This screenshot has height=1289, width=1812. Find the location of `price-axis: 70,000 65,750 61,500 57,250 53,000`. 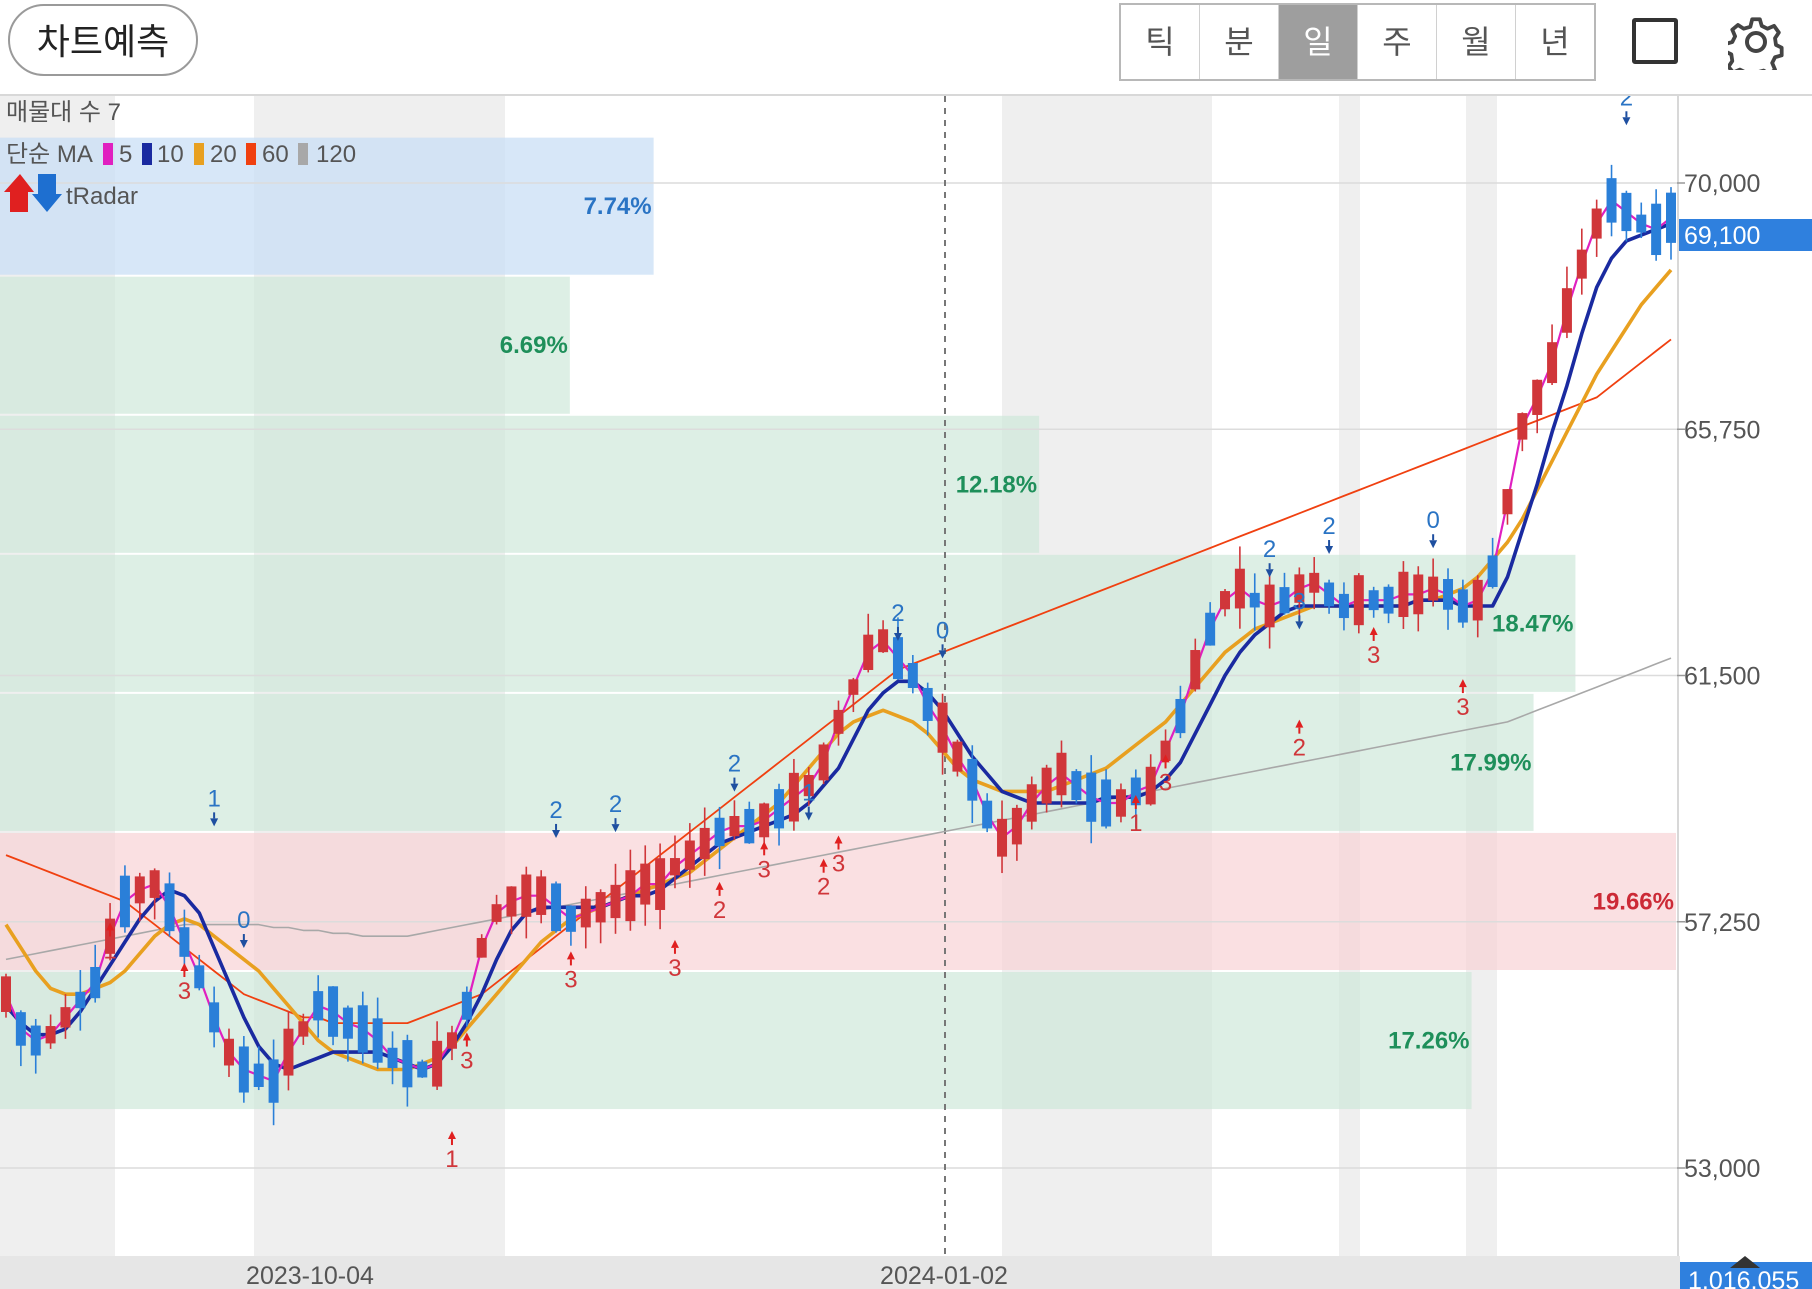

price-axis: 70,000 65,750 61,500 57,250 53,000 is located at coordinates (1718, 676).